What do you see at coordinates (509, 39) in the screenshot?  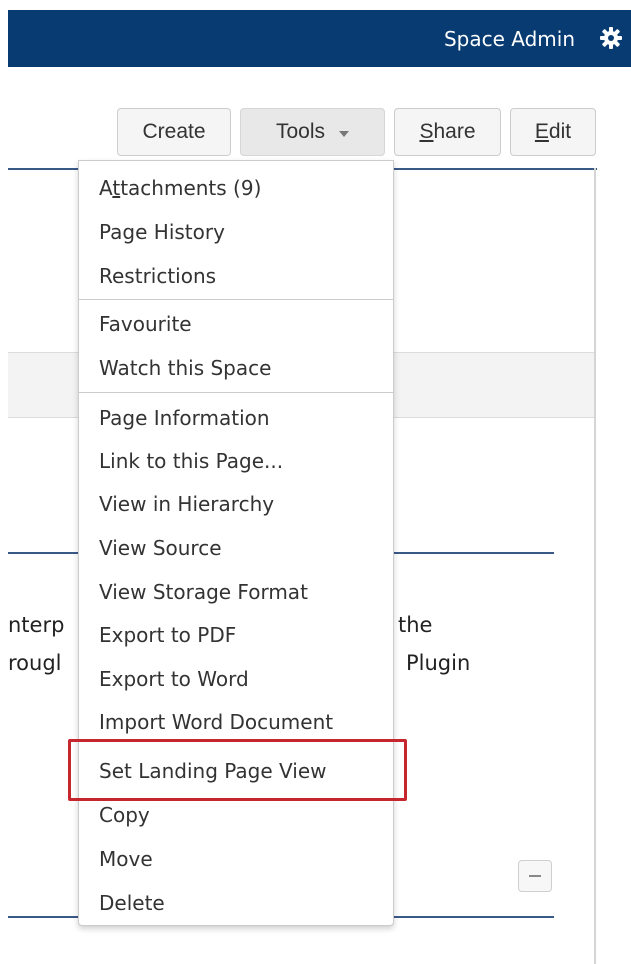 I see `space-admin-link: Space Admin` at bounding box center [509, 39].